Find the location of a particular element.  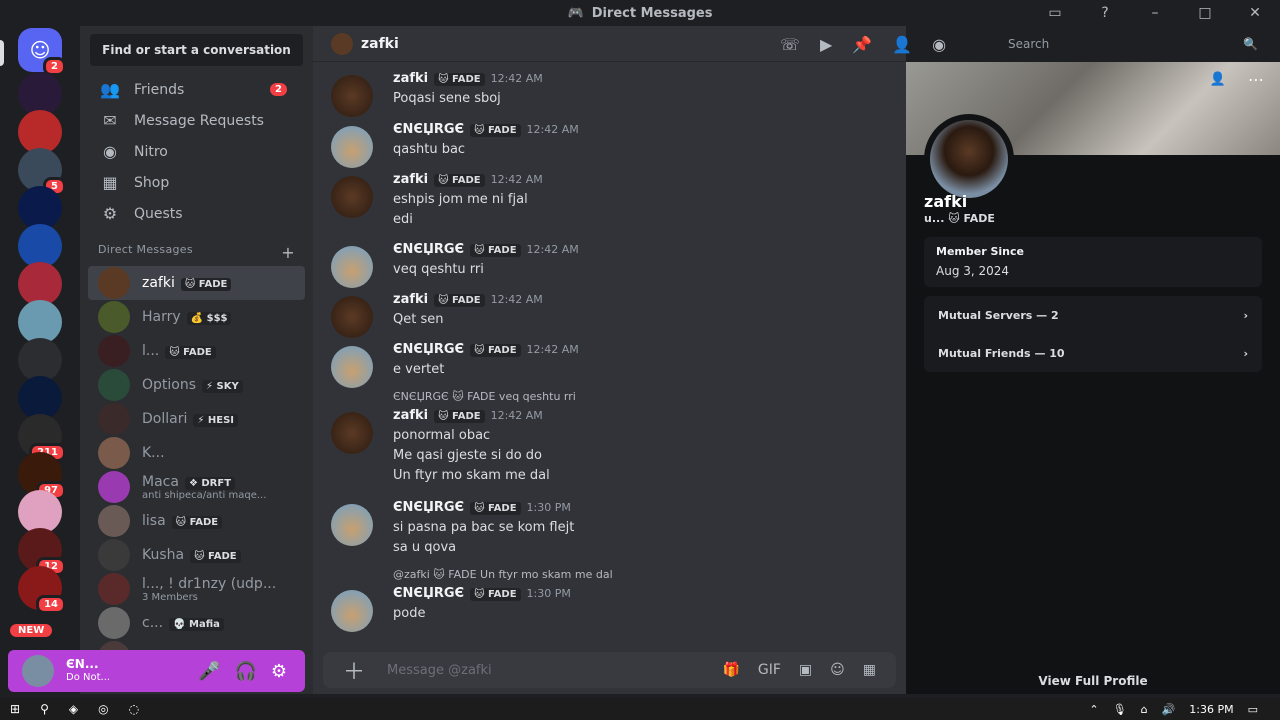

nav-quests: ⚙ Quests is located at coordinates (196, 213).